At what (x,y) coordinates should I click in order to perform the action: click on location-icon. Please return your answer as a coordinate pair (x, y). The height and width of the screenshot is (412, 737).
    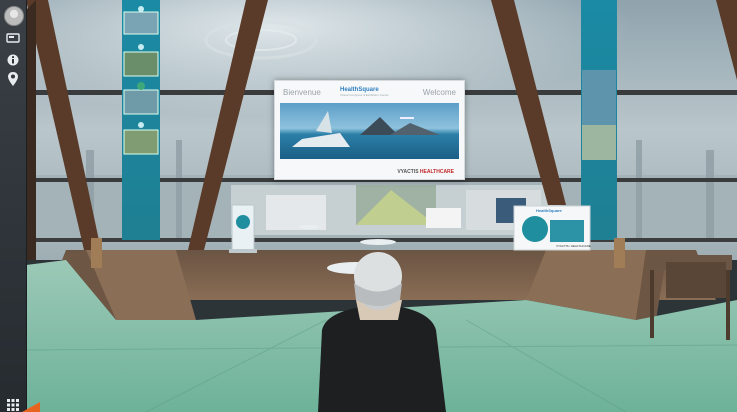
    Looking at the image, I should click on (13, 79).